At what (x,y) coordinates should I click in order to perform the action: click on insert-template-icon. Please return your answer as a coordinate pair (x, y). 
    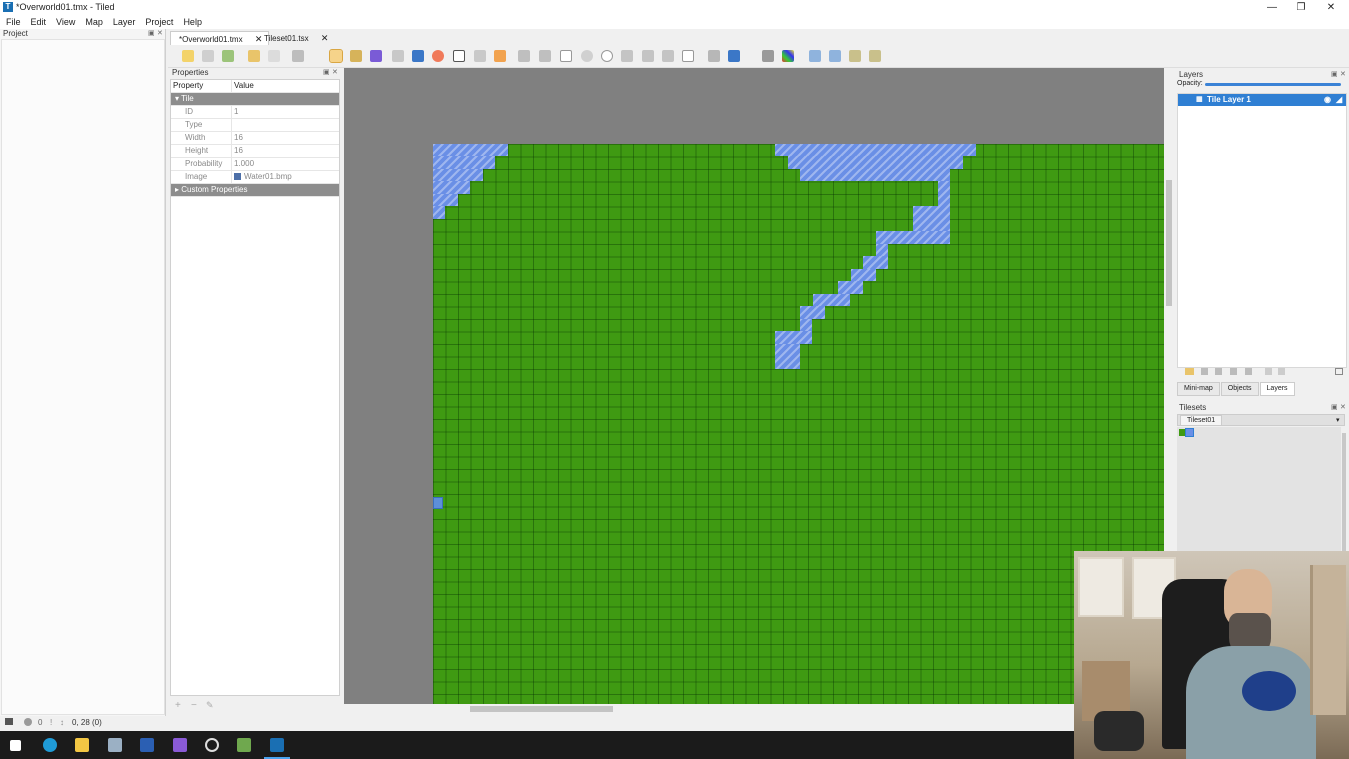
    Looking at the image, I should click on (668, 56).